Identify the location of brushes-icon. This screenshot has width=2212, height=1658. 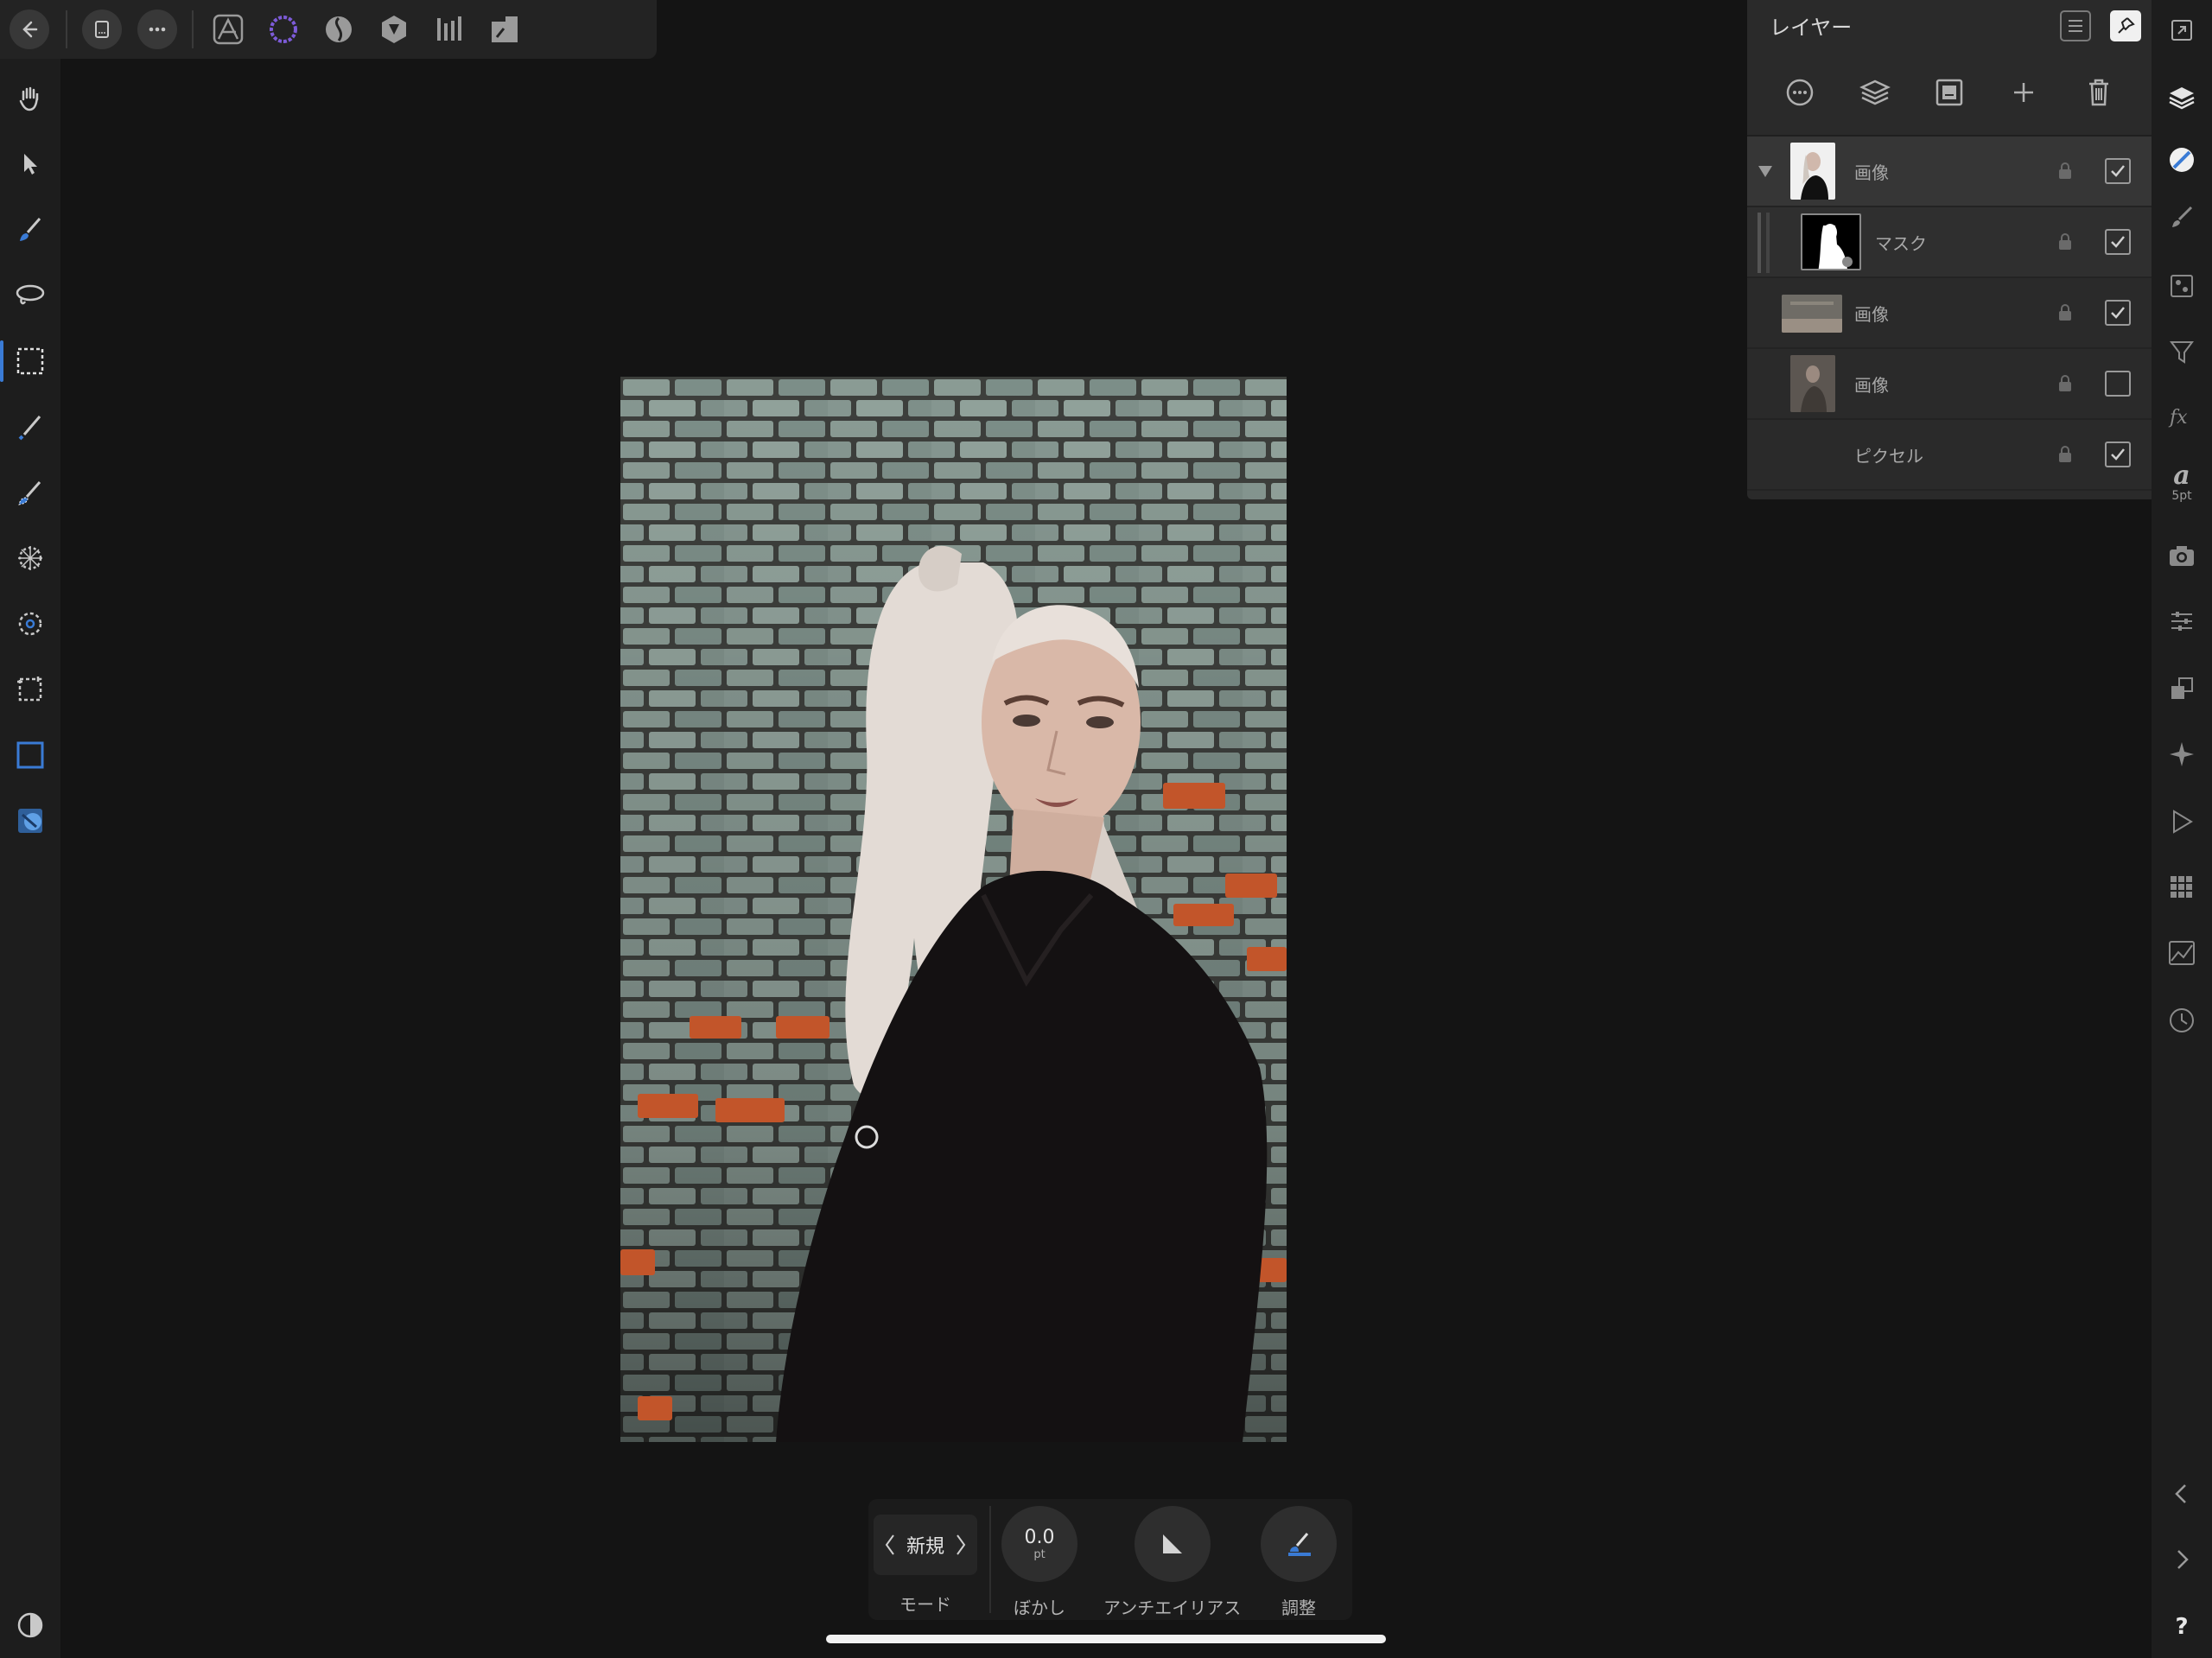
(2182, 216).